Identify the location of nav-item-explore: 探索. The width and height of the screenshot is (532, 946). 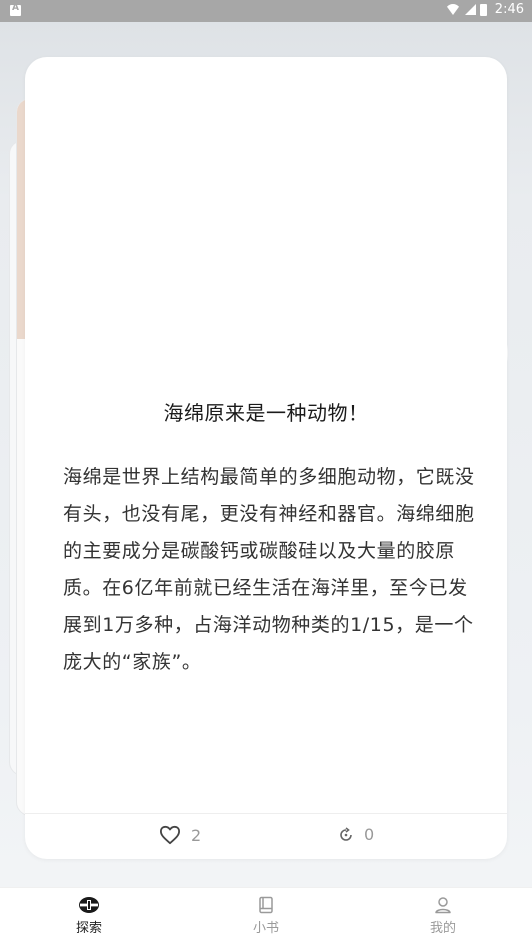
(89, 916).